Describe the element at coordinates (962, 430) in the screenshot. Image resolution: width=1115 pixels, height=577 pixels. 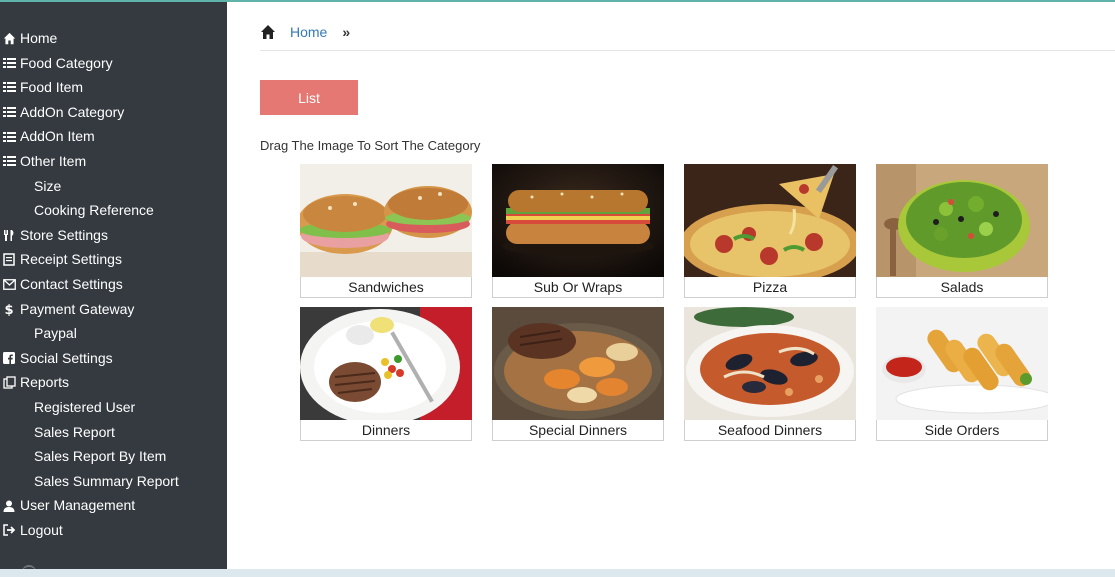
I see `category-label: Side Orders` at that location.